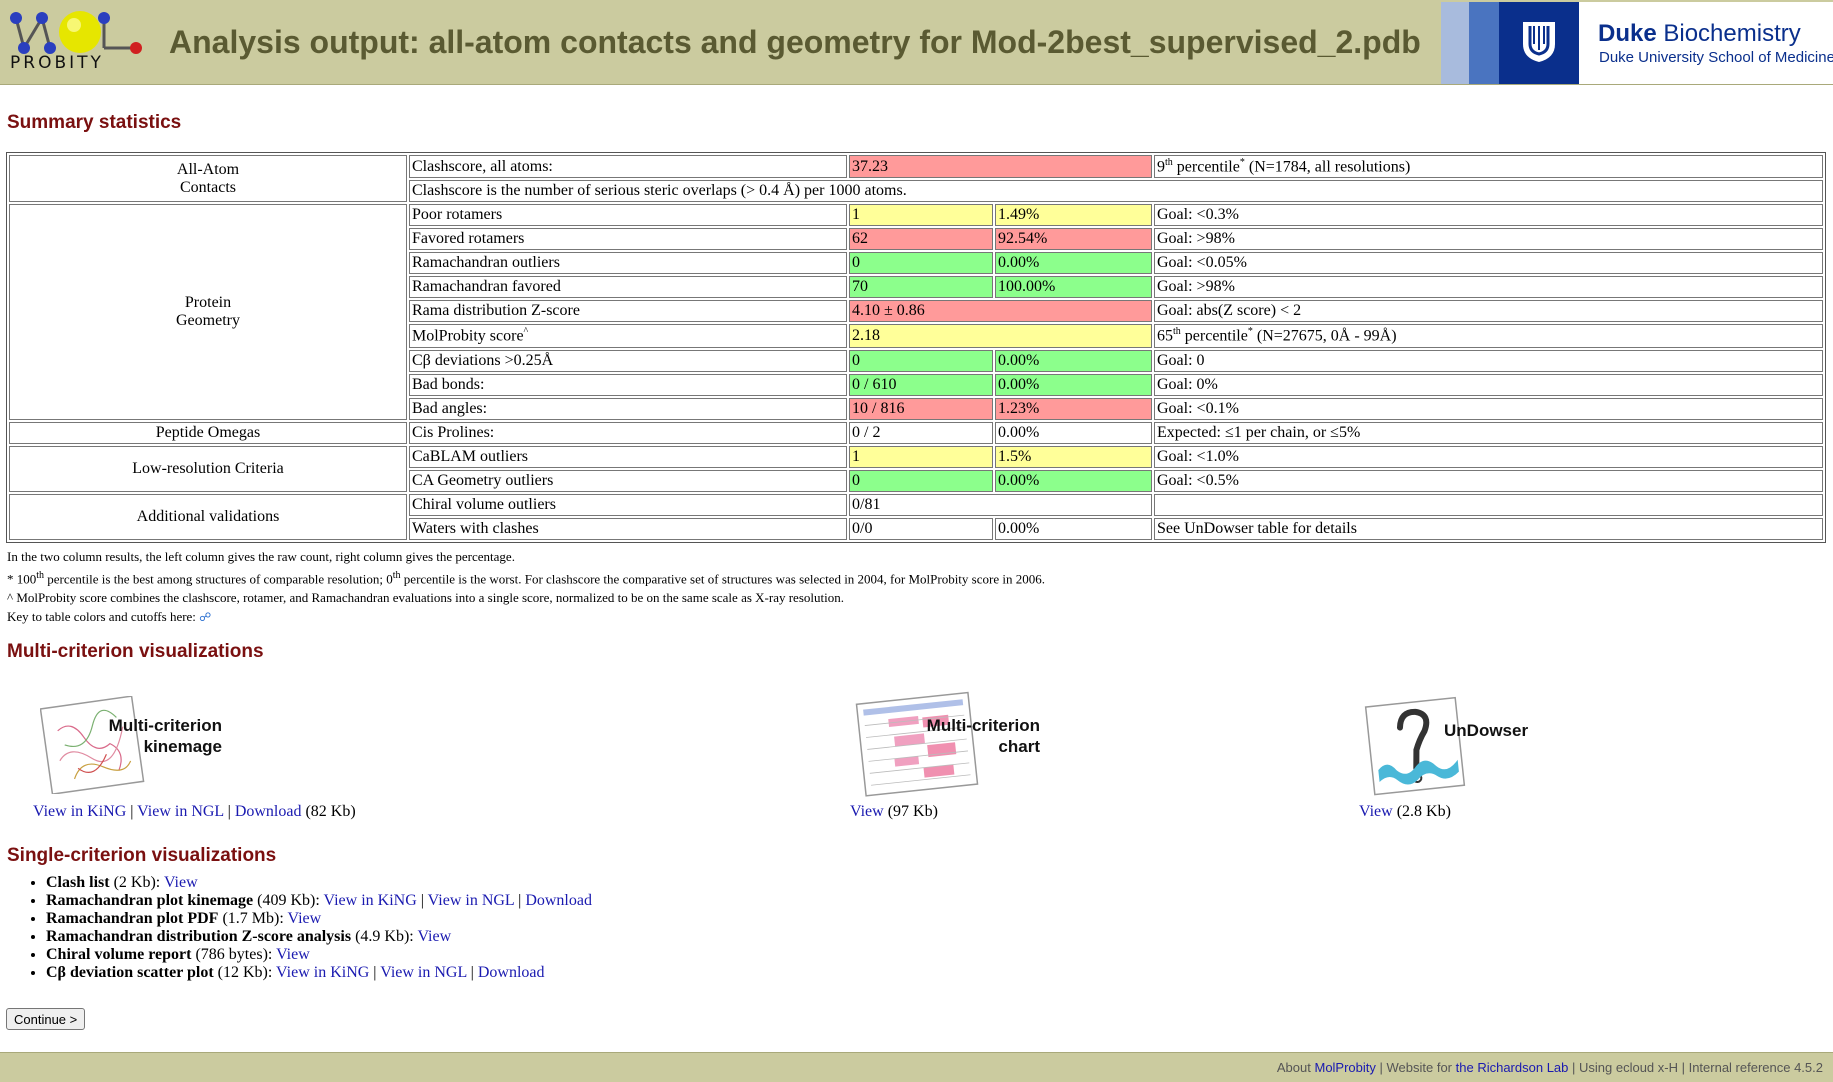 This screenshot has width=1833, height=1082. I want to click on list-item: Ramachandran plot PDF (1.7 Mb): View, so click(319, 919).